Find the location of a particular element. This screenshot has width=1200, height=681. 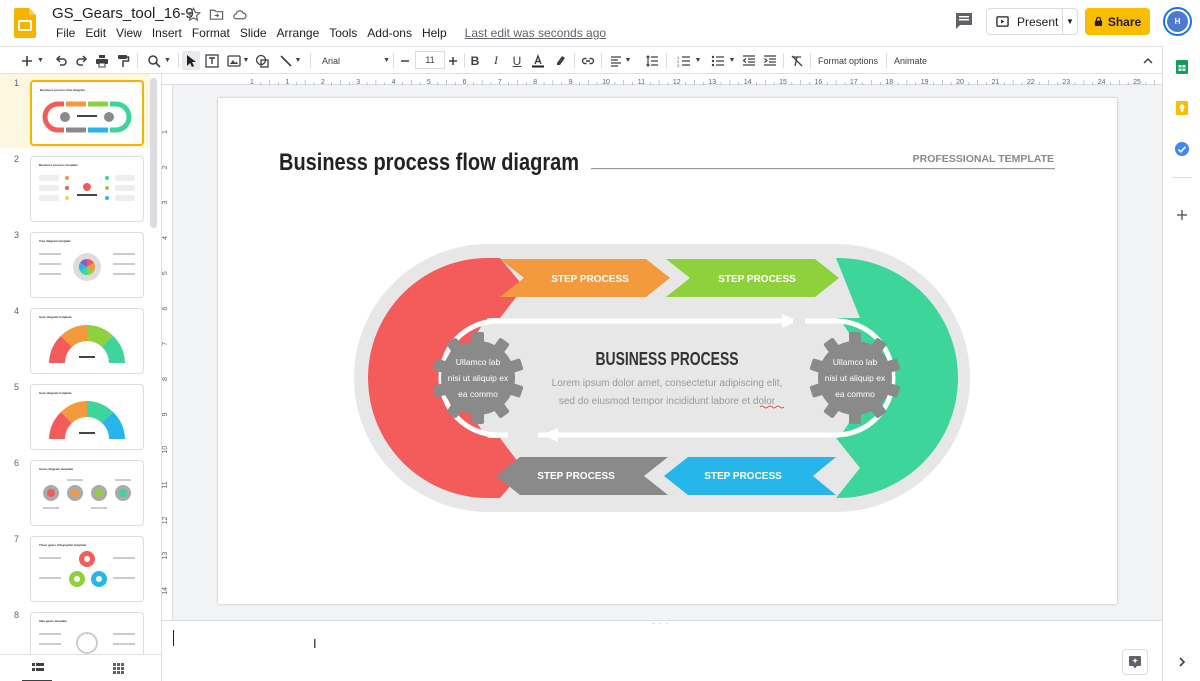

last-edit-link: Last edit was seconds ago is located at coordinates (535, 33).